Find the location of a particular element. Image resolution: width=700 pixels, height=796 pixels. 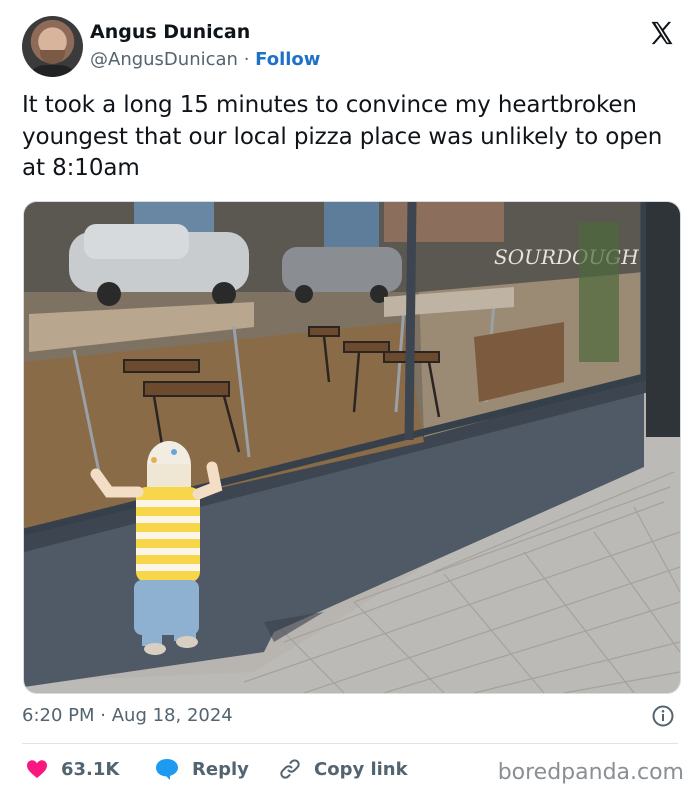

tweet-date: Aug 18, 2024 is located at coordinates (172, 715).